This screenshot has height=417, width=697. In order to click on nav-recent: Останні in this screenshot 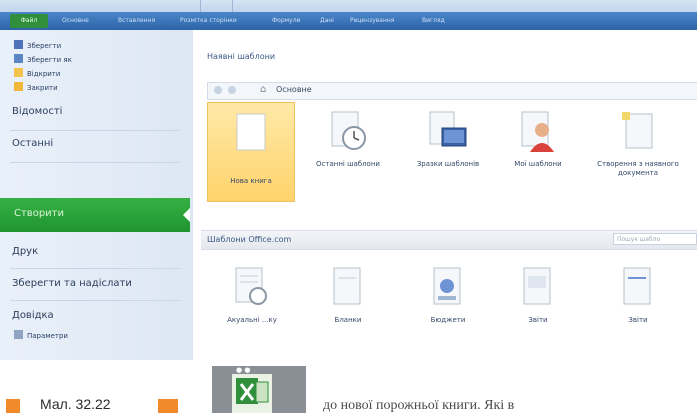, I will do `click(32, 143)`.